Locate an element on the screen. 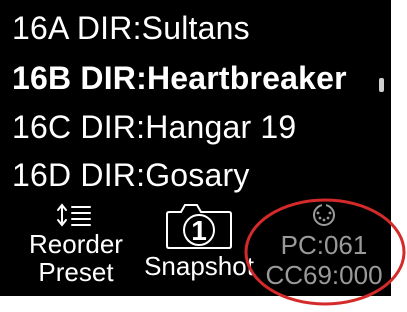 The height and width of the screenshot is (312, 407). scrollbar is located at coordinates (381, 85).